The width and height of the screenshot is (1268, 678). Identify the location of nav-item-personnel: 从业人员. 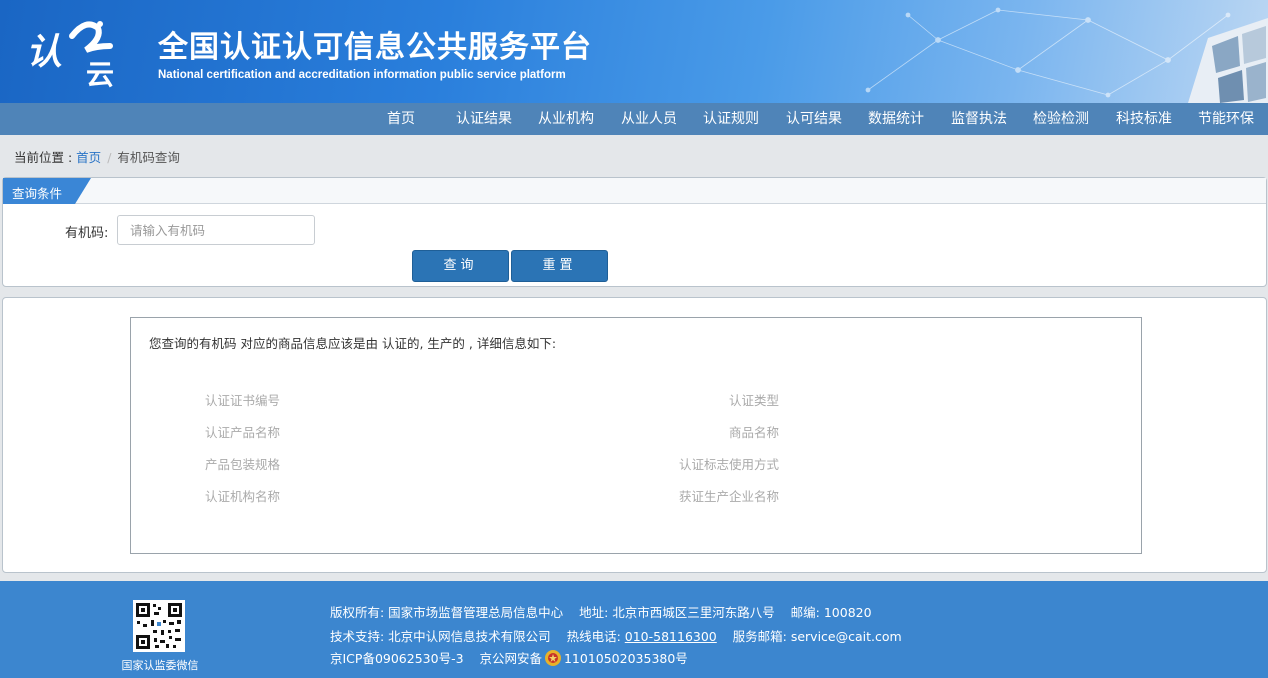
(649, 119).